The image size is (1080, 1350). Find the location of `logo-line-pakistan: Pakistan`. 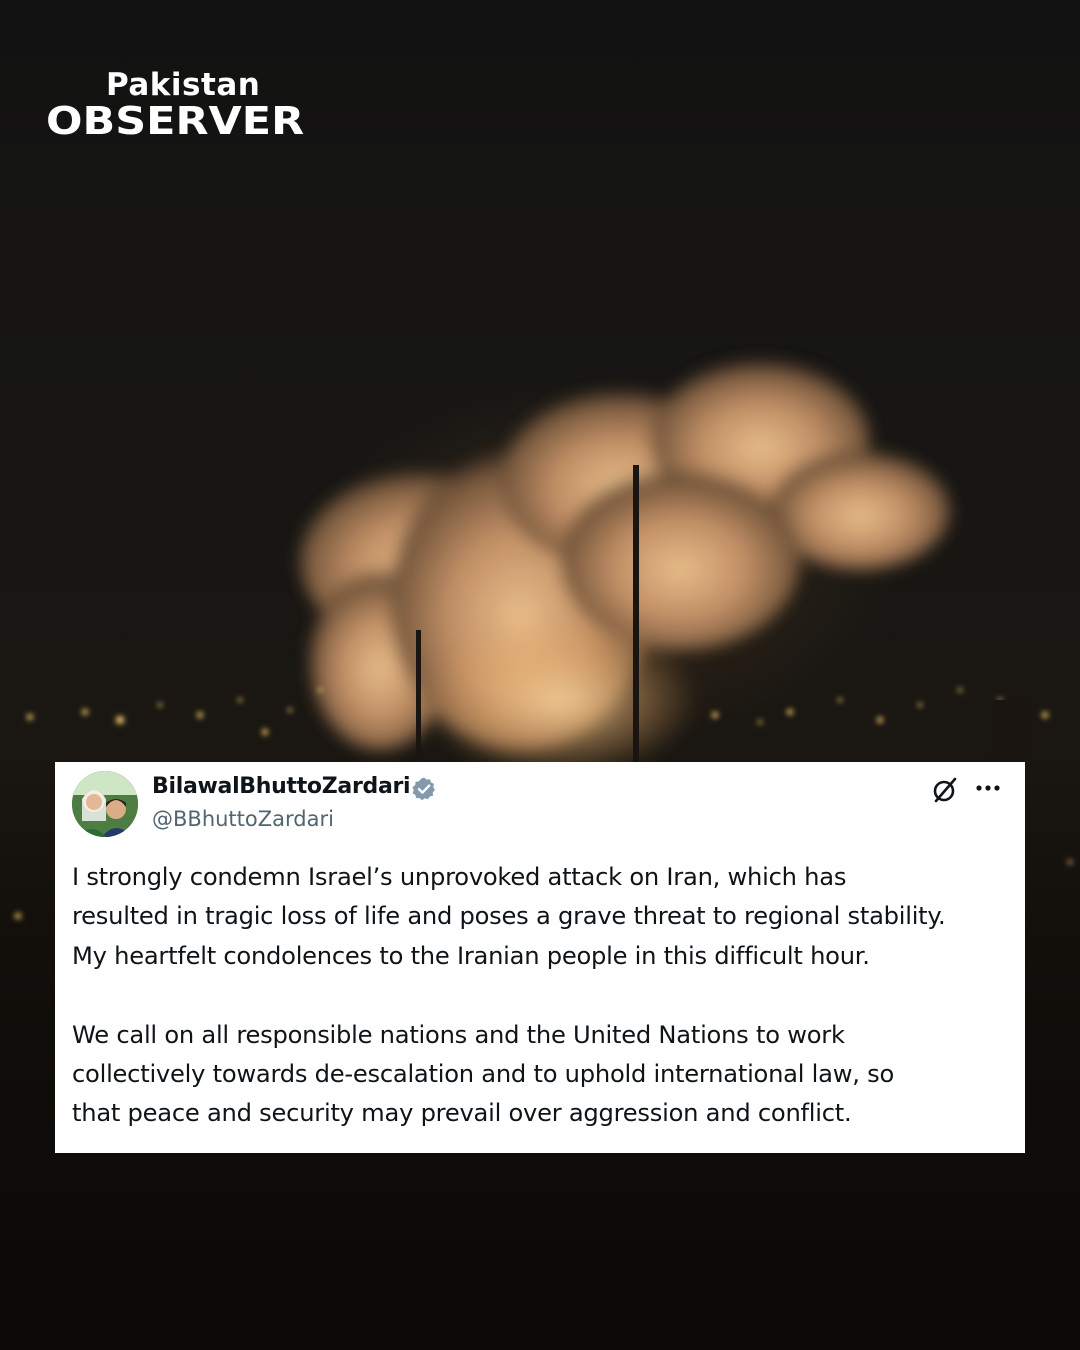

logo-line-pakistan: Pakistan is located at coordinates (183, 85).